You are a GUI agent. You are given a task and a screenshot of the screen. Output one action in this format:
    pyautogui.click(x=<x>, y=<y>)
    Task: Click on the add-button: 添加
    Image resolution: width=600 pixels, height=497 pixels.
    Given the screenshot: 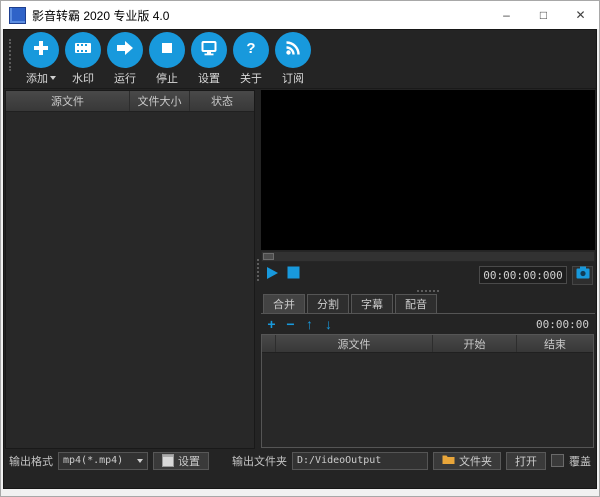 What is the action you would take?
    pyautogui.click(x=41, y=59)
    